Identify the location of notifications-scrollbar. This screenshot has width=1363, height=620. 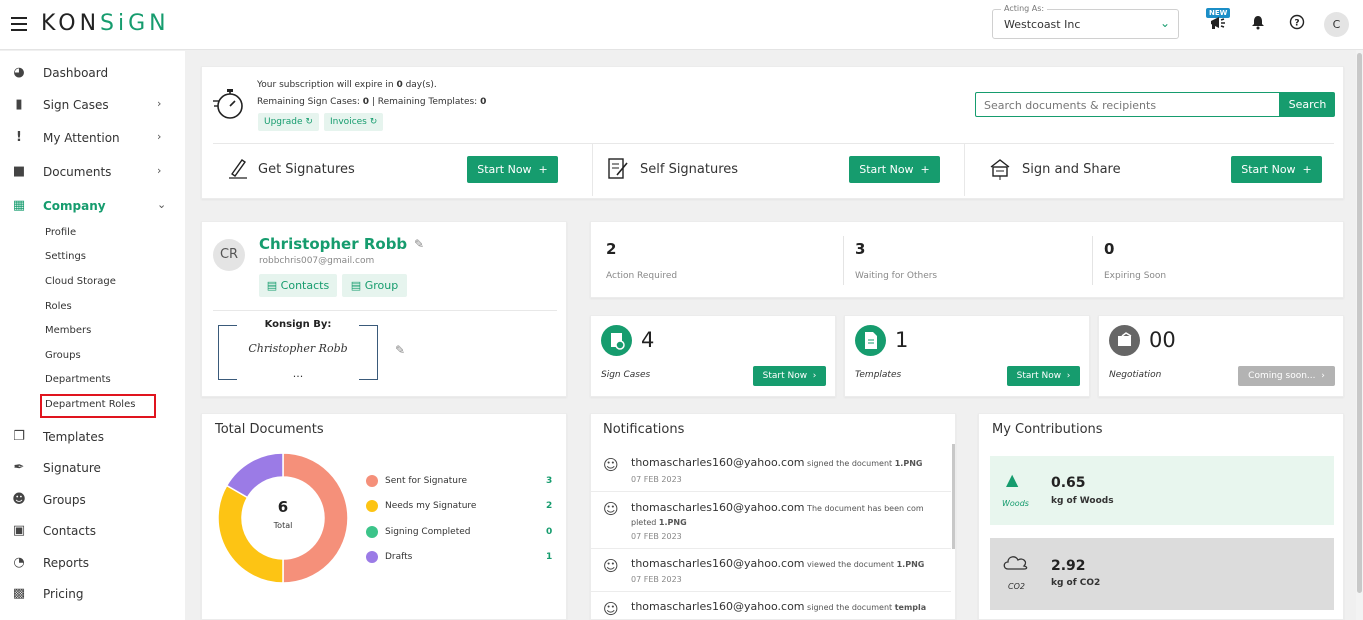
(953, 496).